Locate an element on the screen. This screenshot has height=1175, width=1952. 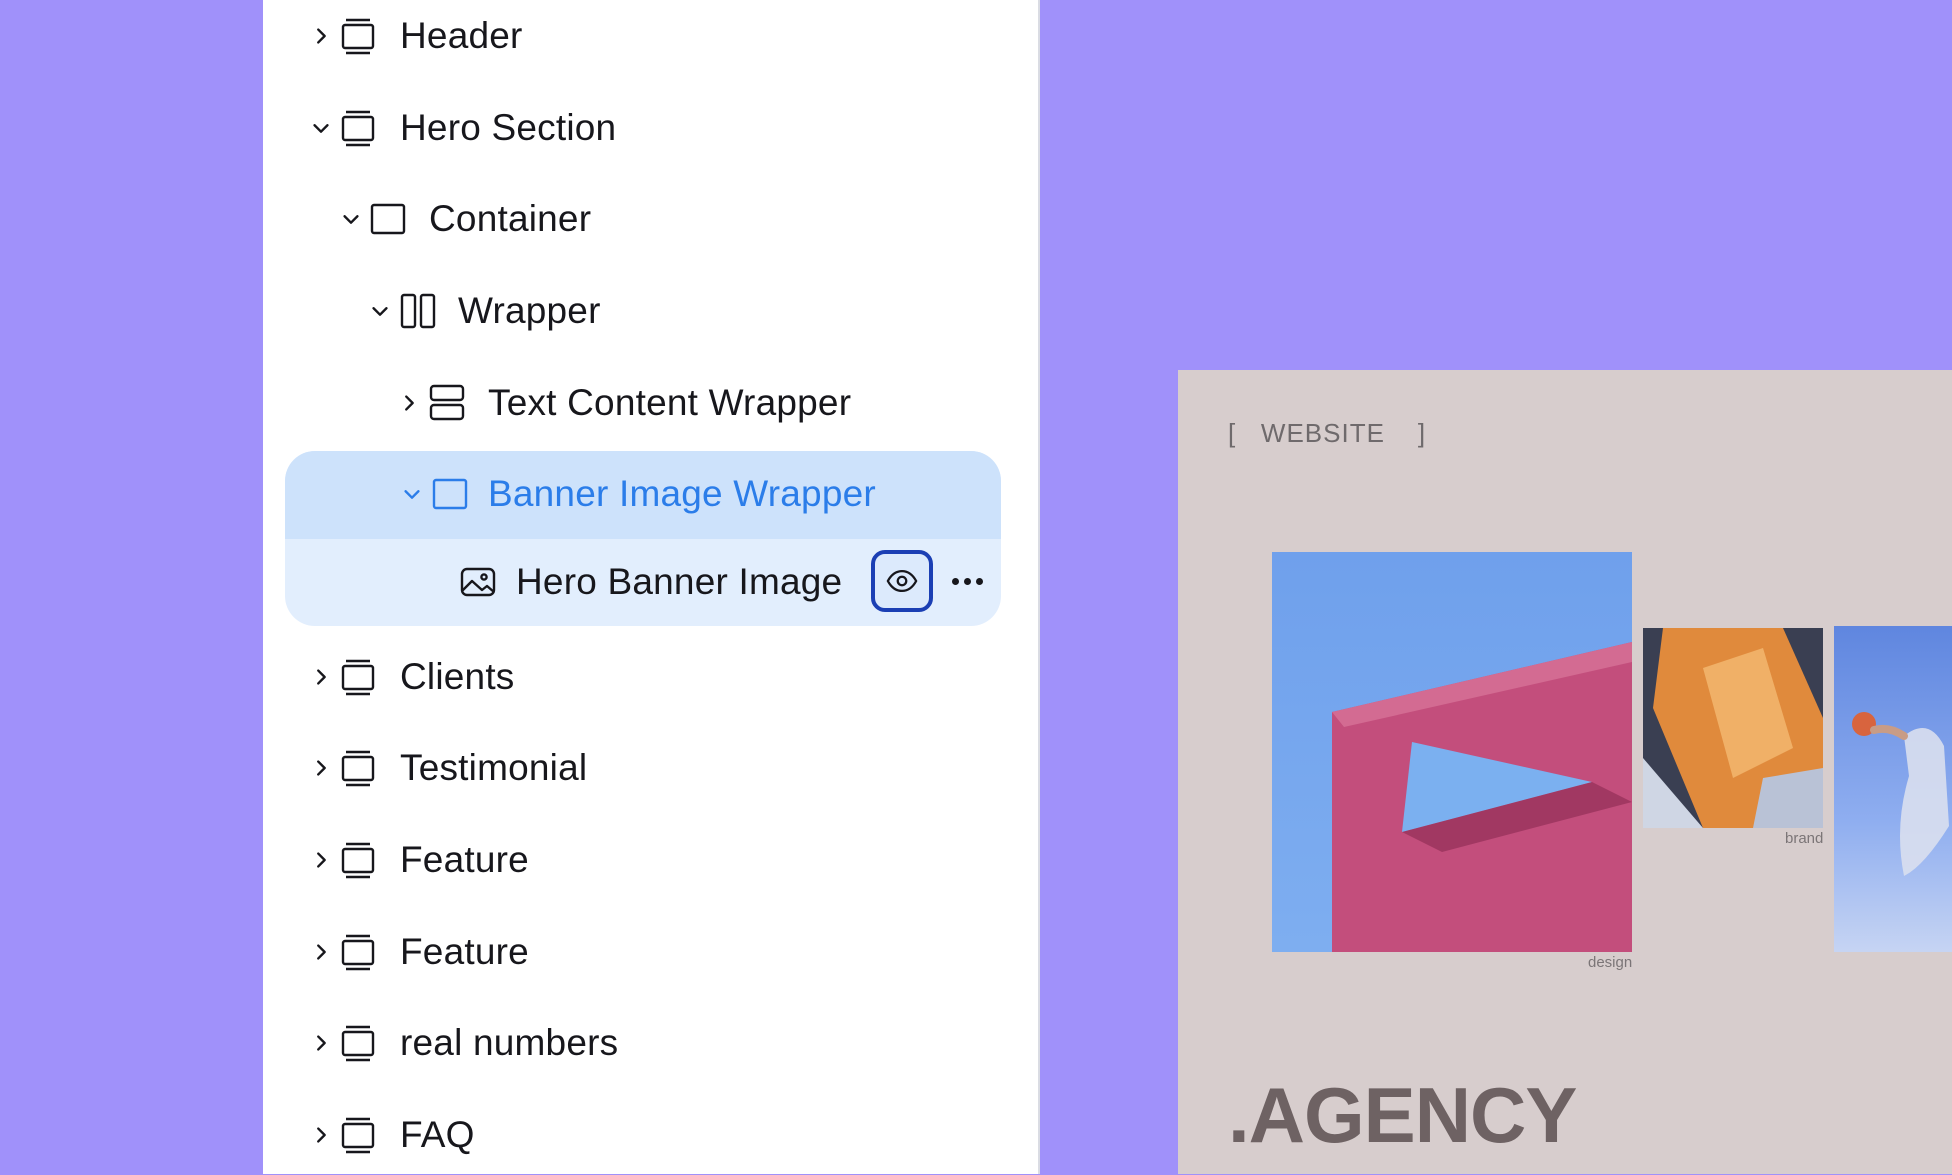
layer-label: Clients is located at coordinates (457, 676).